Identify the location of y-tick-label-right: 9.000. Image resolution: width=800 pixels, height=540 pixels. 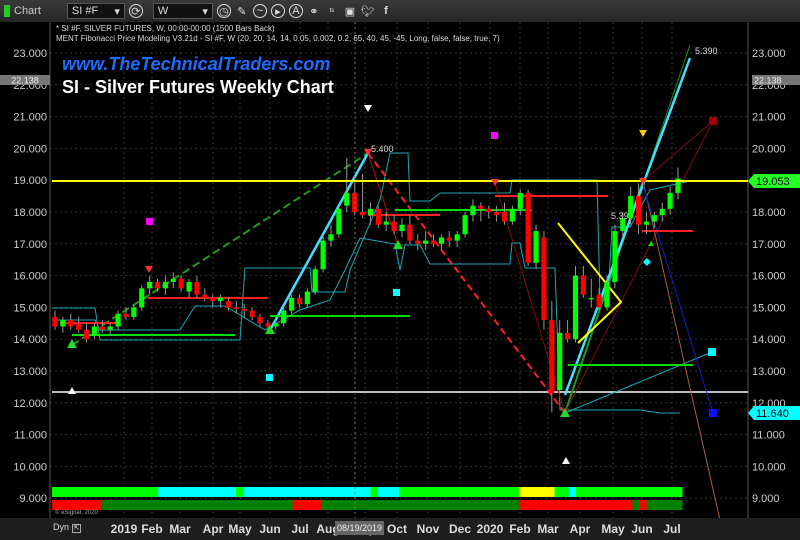
(766, 499).